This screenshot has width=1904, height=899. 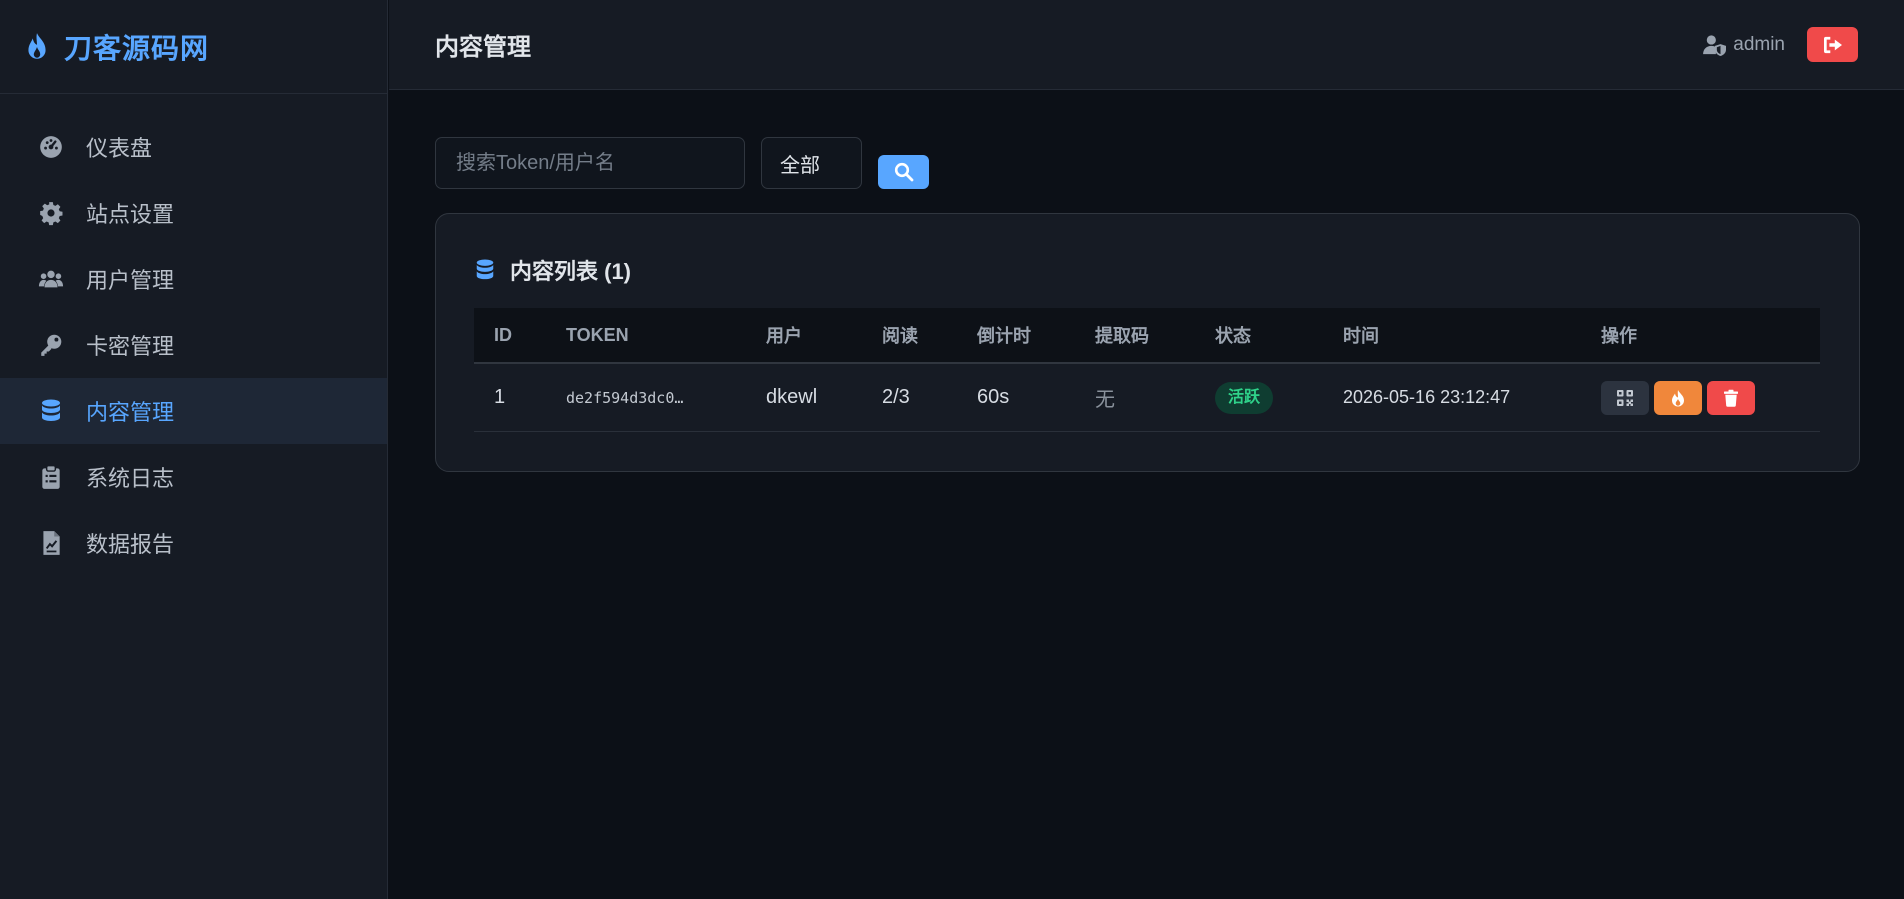 I want to click on search-button, so click(x=903, y=172).